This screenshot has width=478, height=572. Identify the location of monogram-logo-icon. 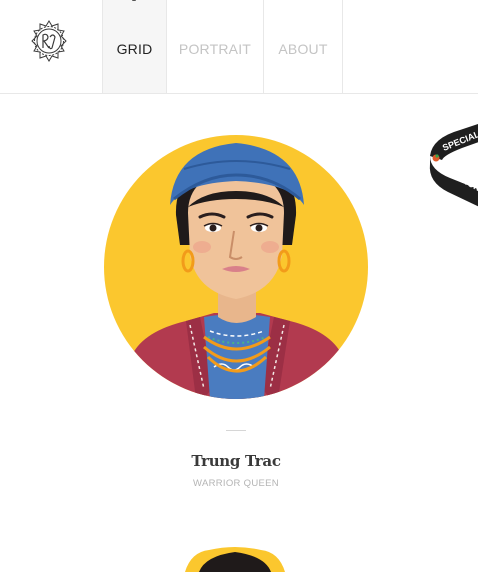
(49, 41).